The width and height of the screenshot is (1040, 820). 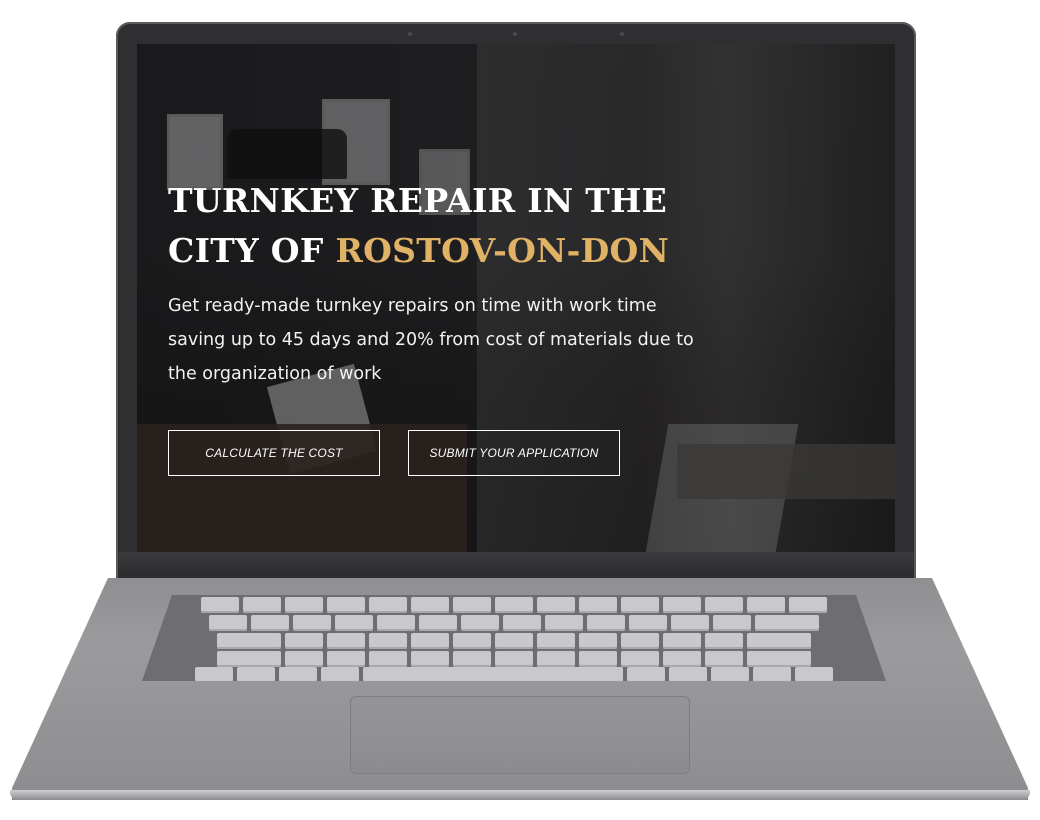 What do you see at coordinates (520, 735) in the screenshot?
I see `touchpad` at bounding box center [520, 735].